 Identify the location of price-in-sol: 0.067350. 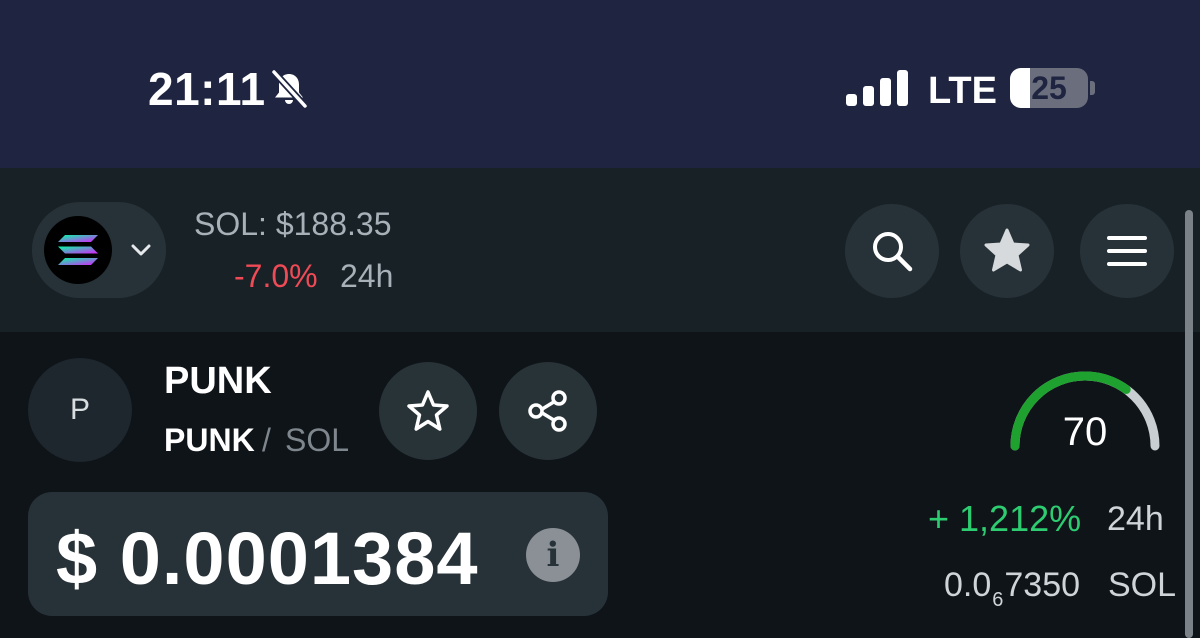
(1012, 589).